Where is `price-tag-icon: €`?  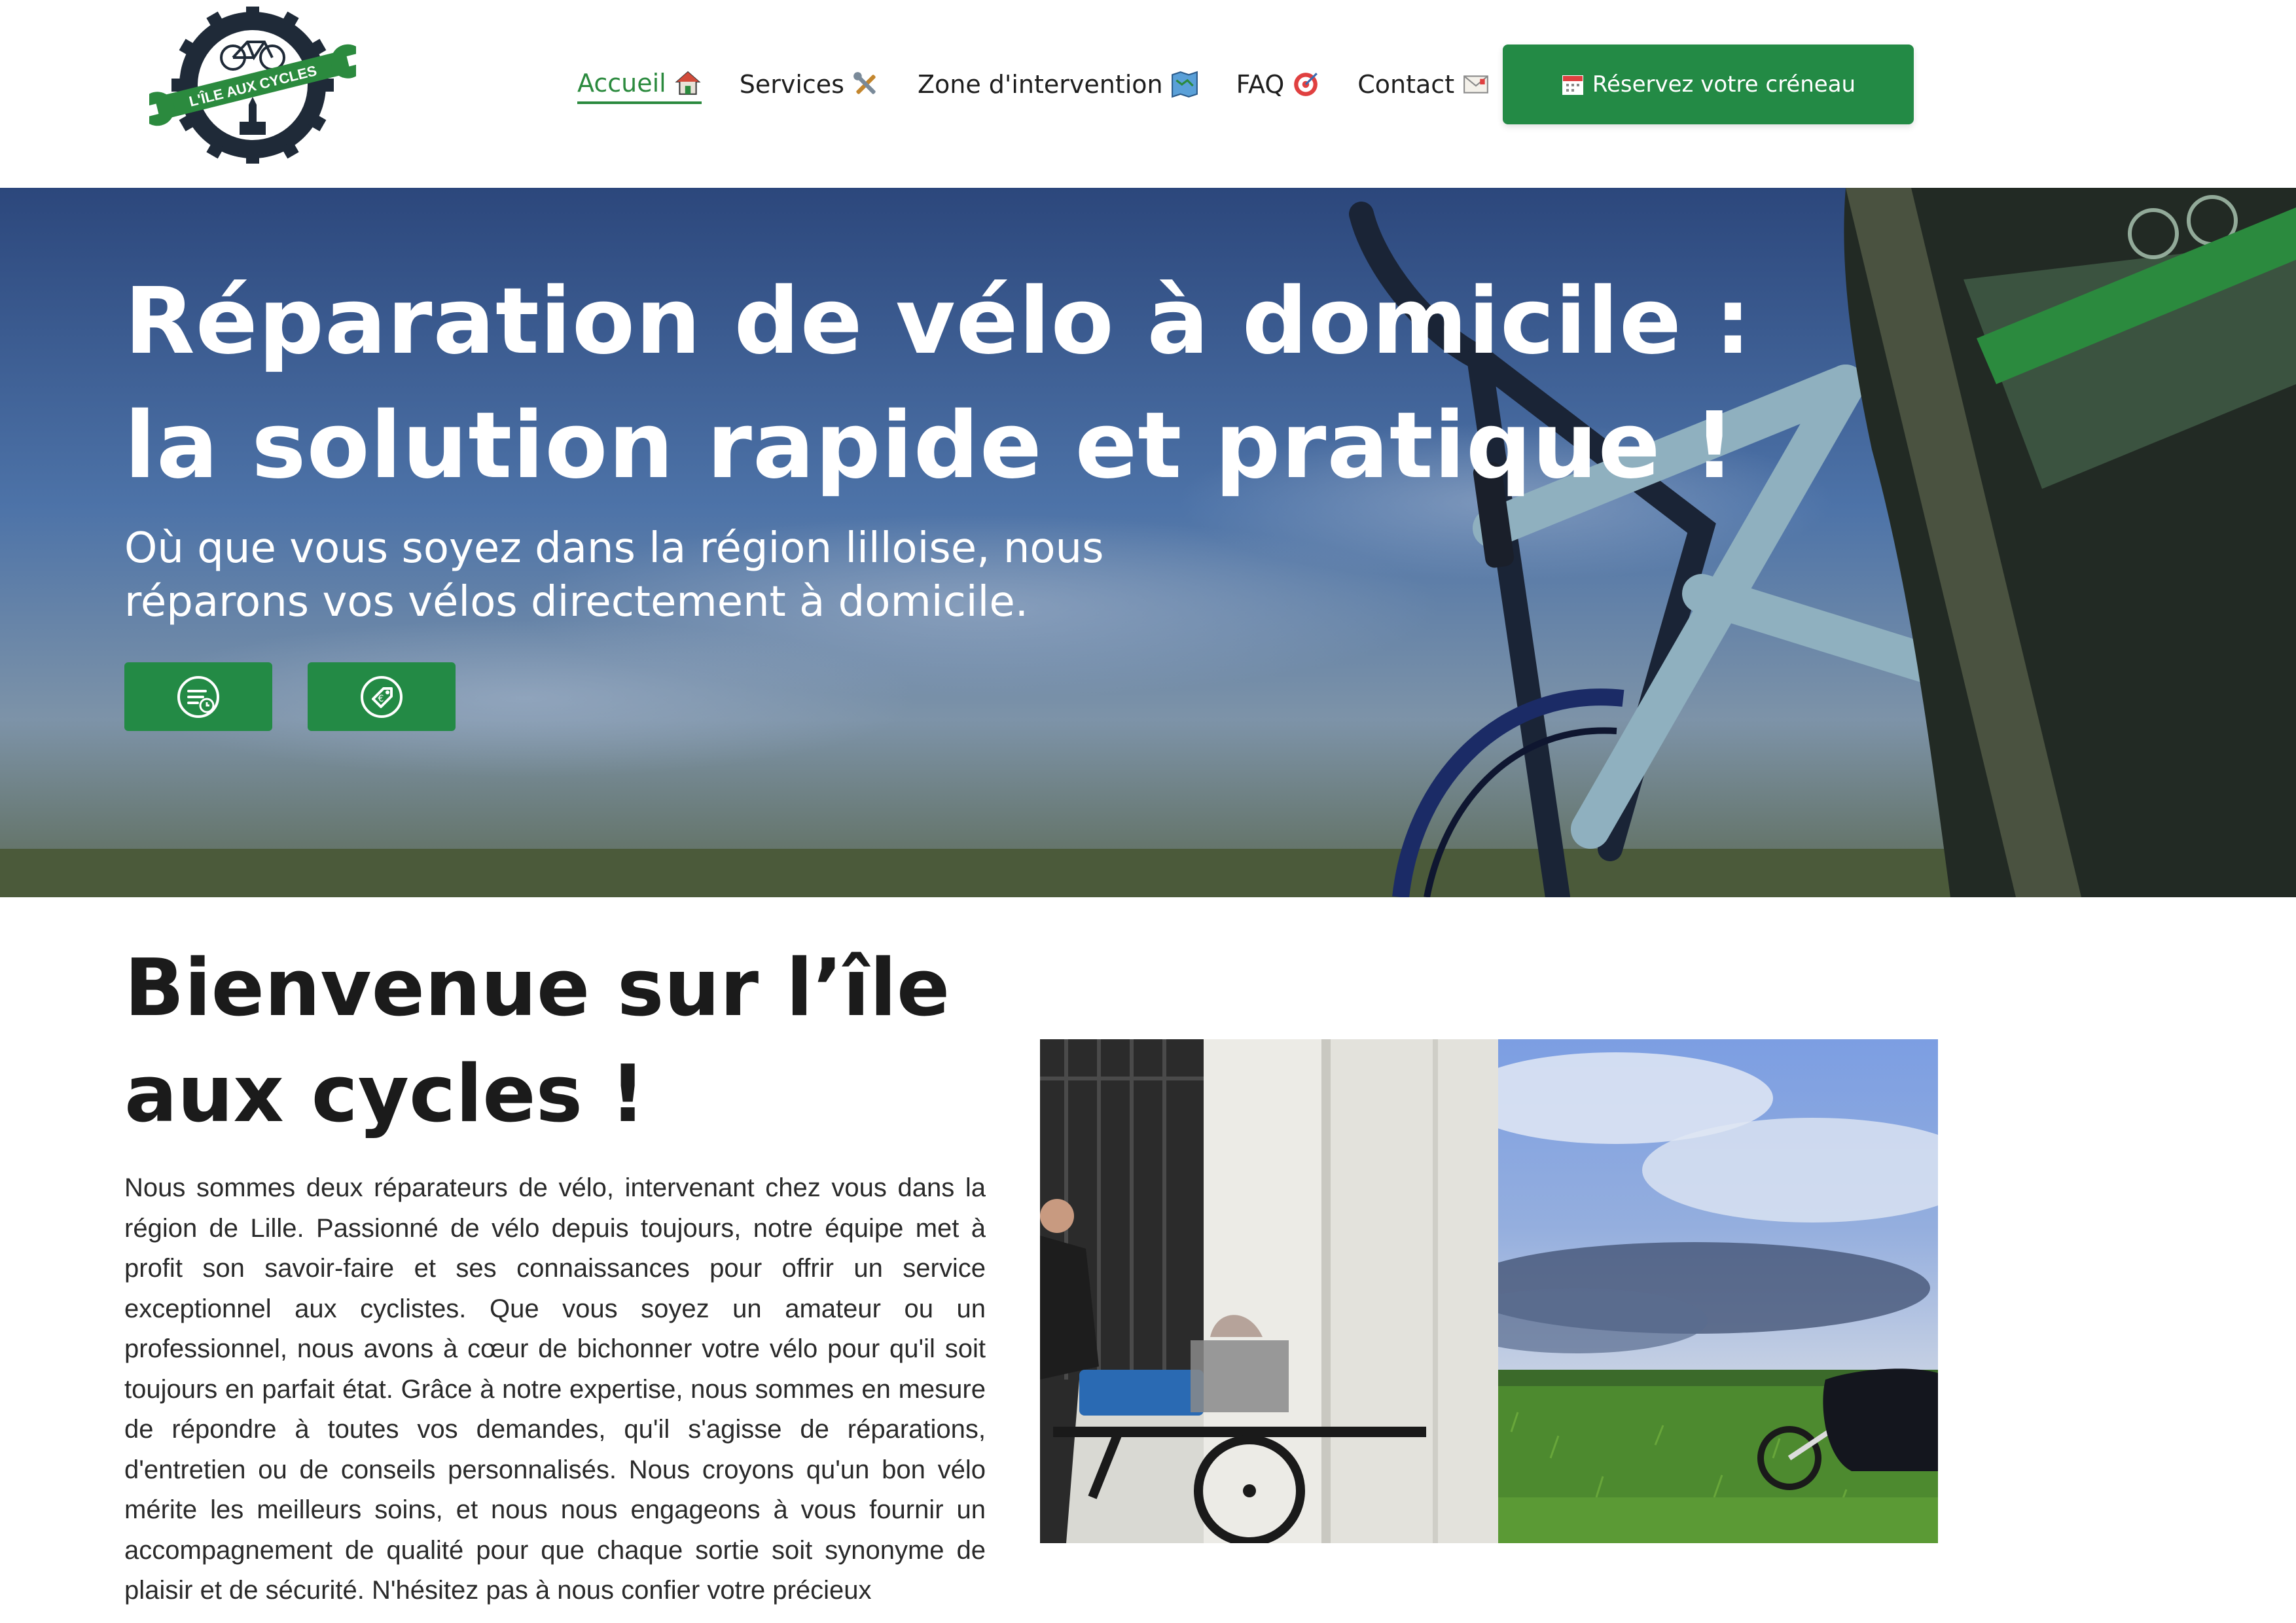 price-tag-icon: € is located at coordinates (382, 696).